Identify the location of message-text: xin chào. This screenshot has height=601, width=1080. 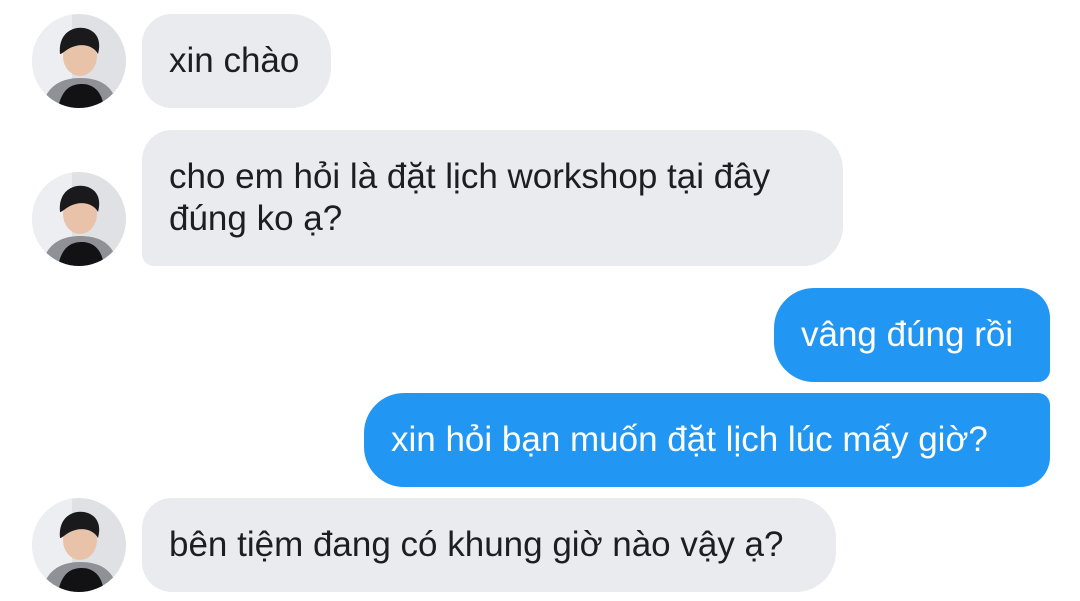
(234, 60).